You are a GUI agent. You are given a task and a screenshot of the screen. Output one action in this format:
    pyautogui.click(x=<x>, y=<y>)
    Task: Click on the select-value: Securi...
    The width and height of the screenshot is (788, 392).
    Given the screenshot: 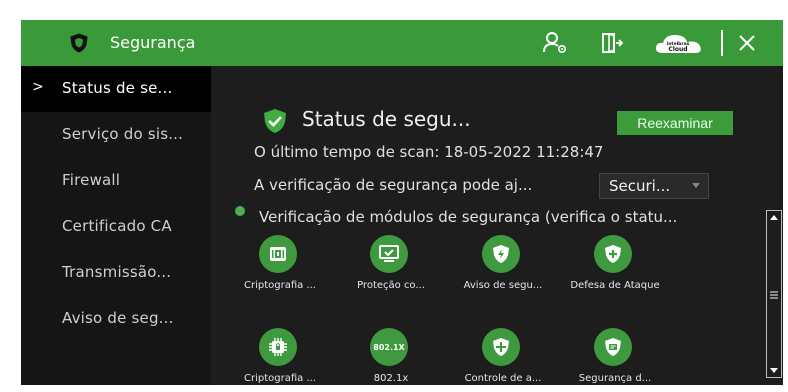 What is the action you would take?
    pyautogui.click(x=640, y=186)
    